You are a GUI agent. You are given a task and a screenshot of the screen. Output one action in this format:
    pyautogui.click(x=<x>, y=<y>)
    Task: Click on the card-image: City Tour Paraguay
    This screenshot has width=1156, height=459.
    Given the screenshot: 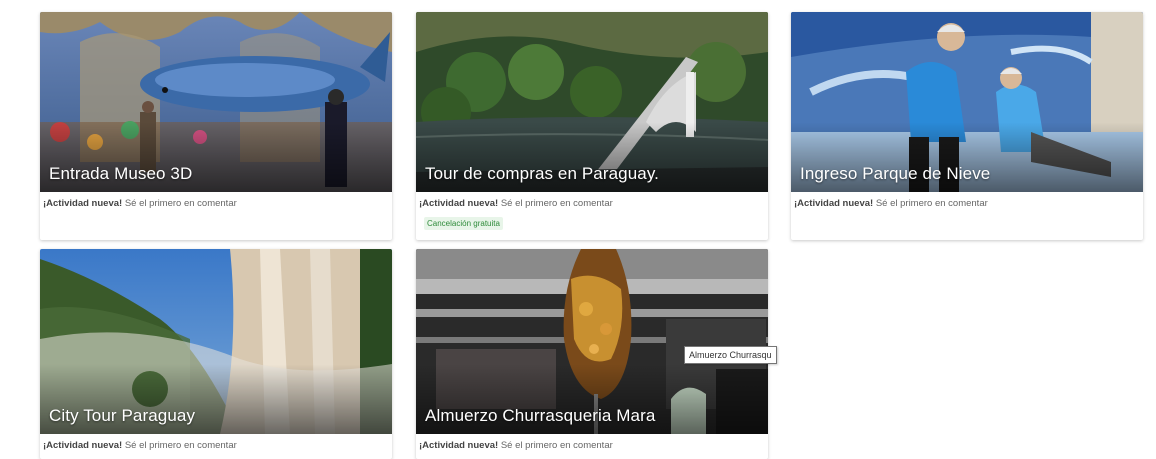 What is the action you would take?
    pyautogui.click(x=216, y=341)
    